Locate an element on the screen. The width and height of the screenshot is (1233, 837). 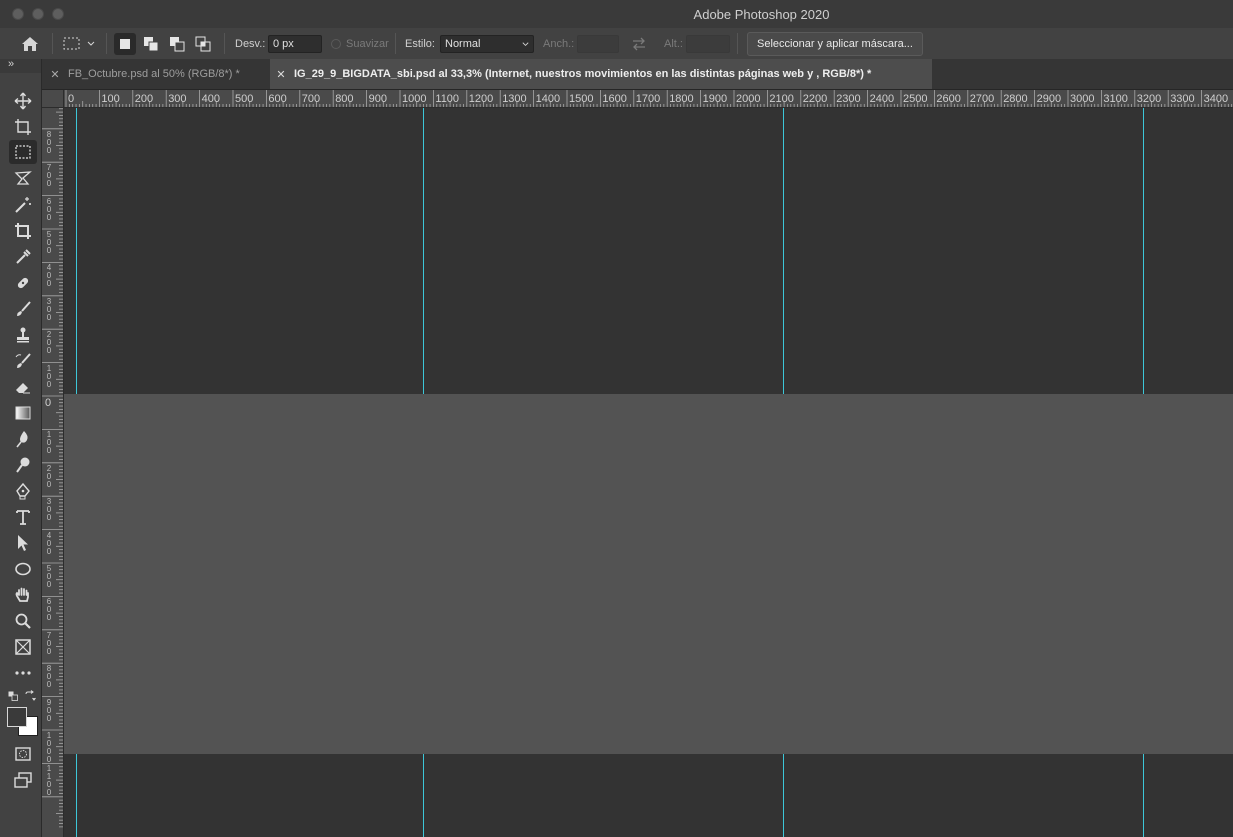
ruler-label: 2100 is located at coordinates (781, 99).